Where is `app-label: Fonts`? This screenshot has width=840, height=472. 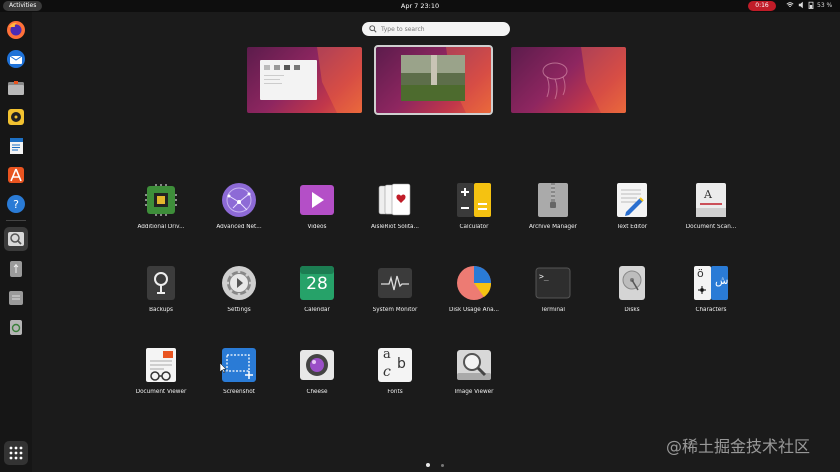
app-label: Fonts is located at coordinates (395, 392).